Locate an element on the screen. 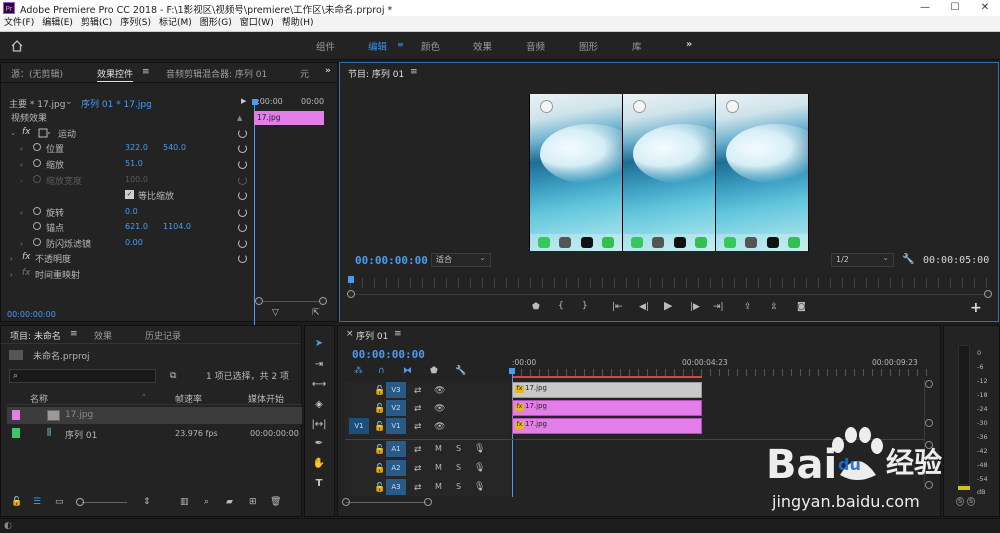 The height and width of the screenshot is (533, 1000). column-media-start: 媒体开始 is located at coordinates (266, 399).